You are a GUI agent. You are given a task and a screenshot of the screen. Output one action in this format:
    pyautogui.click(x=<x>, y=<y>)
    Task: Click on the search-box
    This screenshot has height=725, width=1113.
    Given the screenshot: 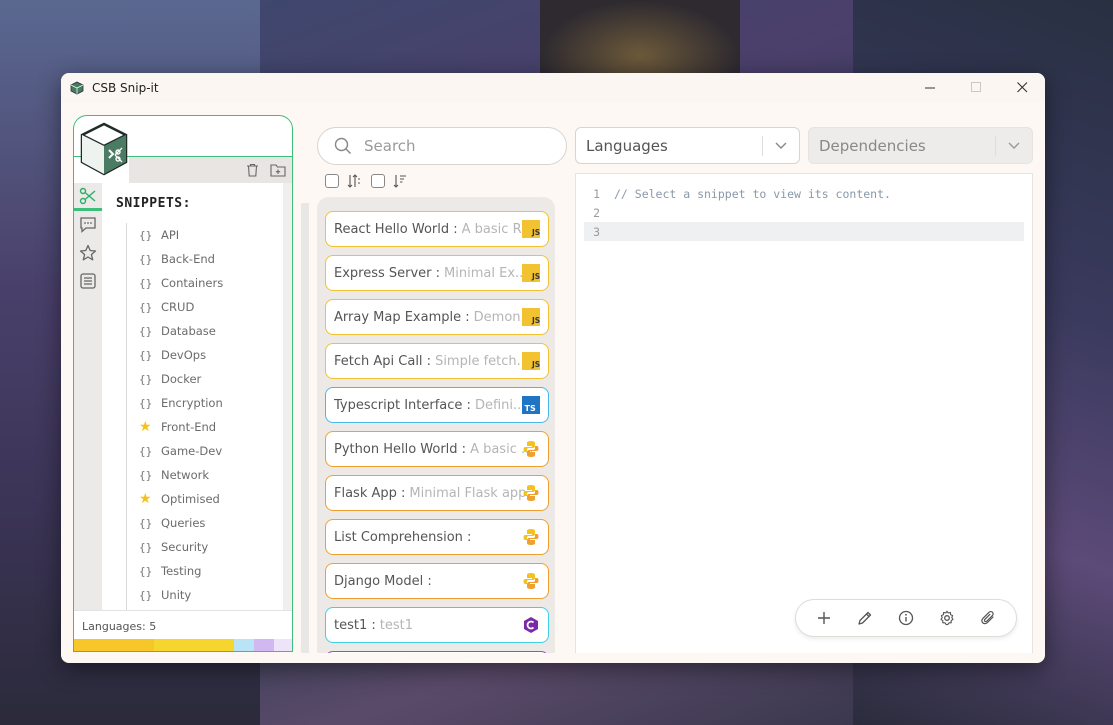 What is the action you would take?
    pyautogui.click(x=442, y=146)
    